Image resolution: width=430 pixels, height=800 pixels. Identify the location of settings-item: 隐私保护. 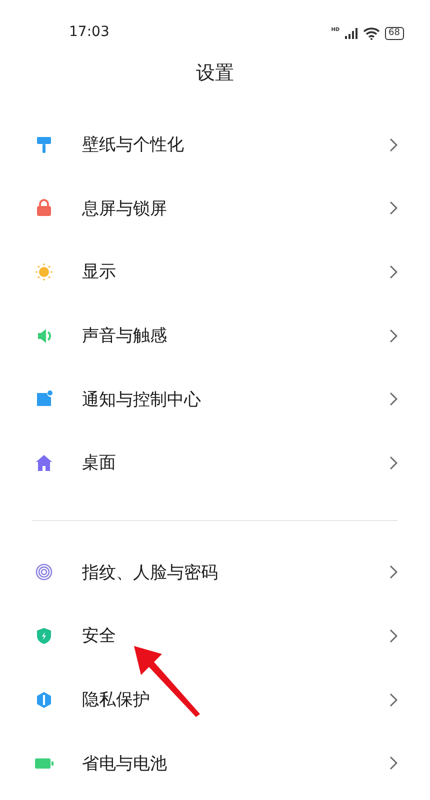
(215, 700).